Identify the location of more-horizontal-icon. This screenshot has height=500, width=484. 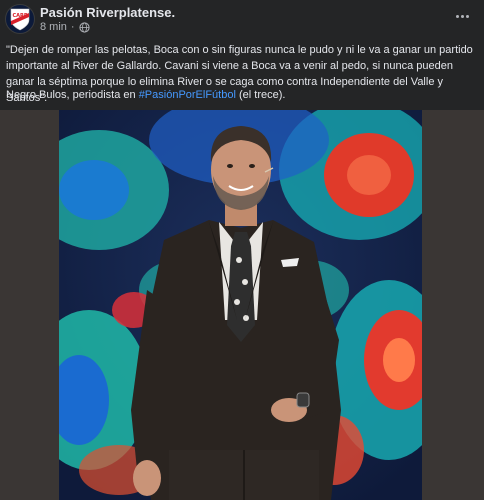
(462, 16).